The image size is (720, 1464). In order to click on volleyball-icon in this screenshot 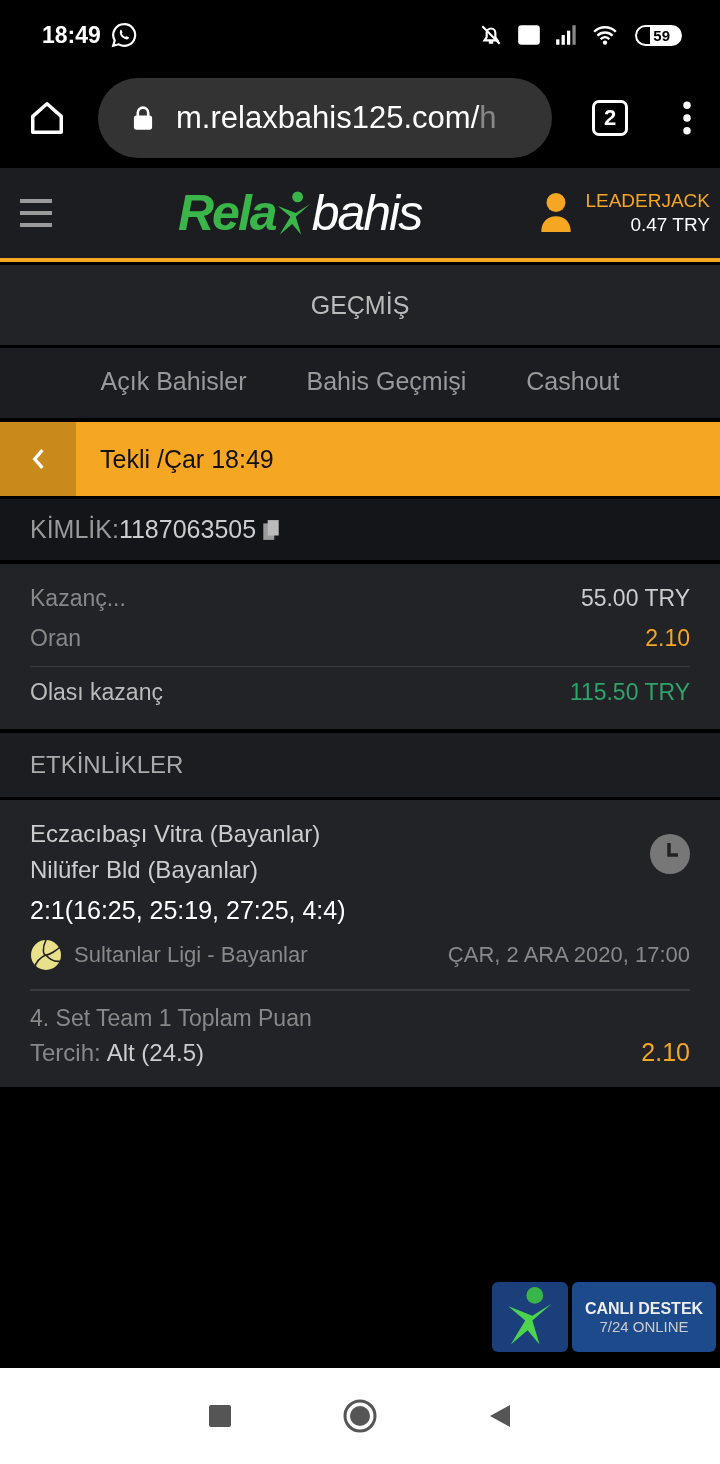, I will do `click(46, 955)`.